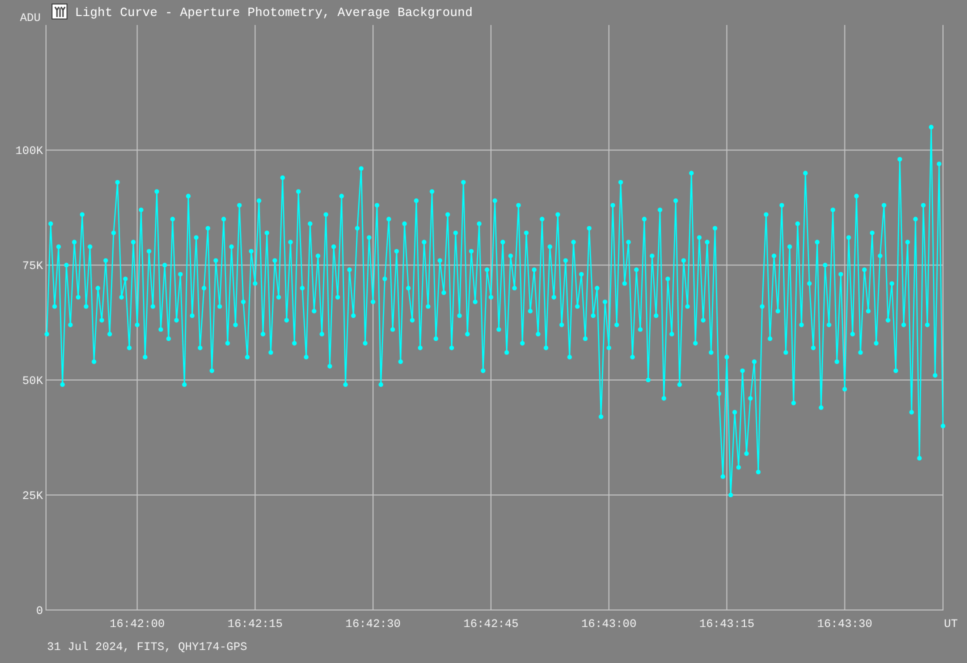  What do you see at coordinates (32, 381) in the screenshot?
I see `y-tick-label: 50K` at bounding box center [32, 381].